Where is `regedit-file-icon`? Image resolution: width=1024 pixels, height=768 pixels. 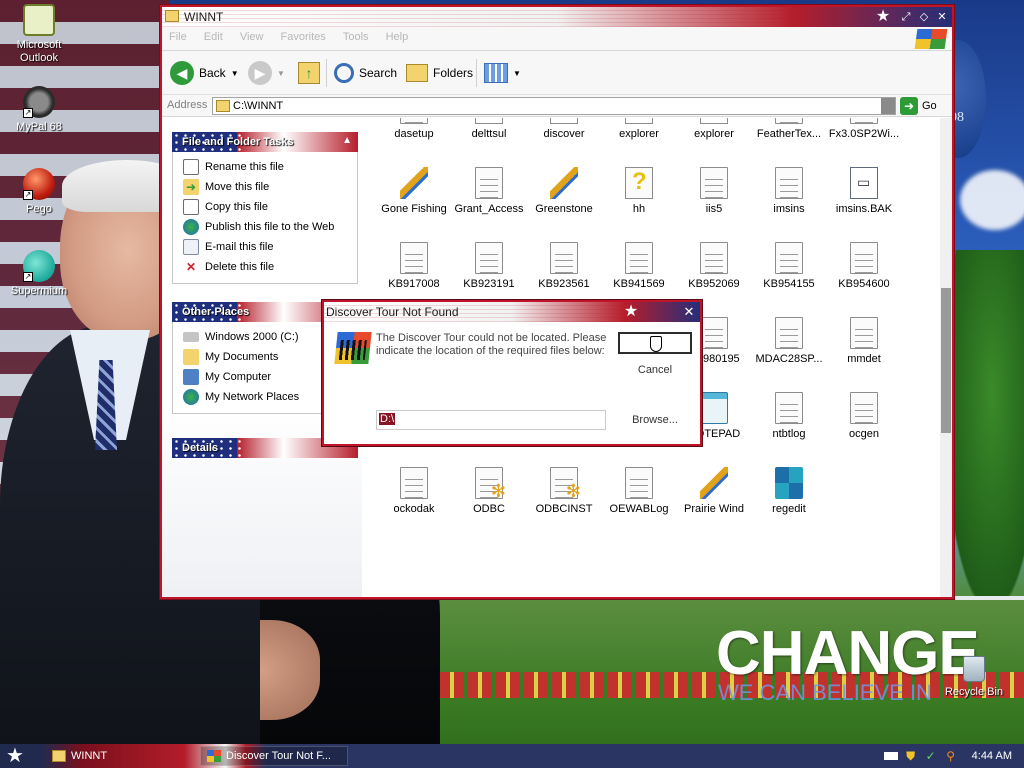
regedit-file-icon is located at coordinates (789, 483).